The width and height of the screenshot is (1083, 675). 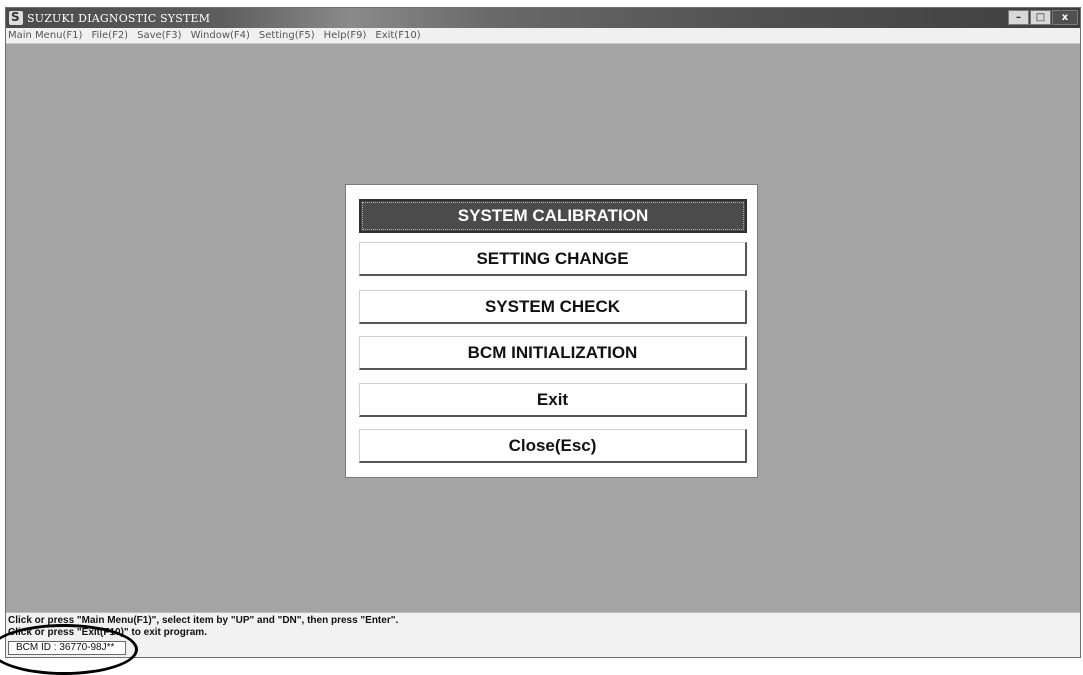 What do you see at coordinates (553, 307) in the screenshot?
I see `system-check-button: SYSTEM CHECK` at bounding box center [553, 307].